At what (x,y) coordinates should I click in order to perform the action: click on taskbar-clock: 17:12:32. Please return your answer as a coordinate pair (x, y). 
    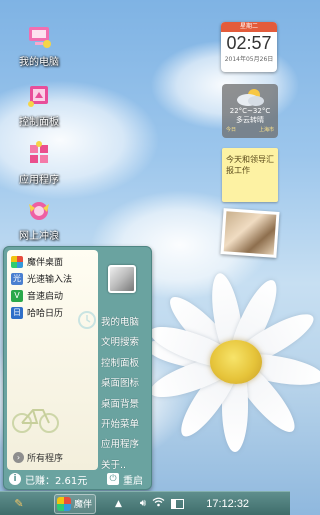
    Looking at the image, I should click on (227, 504).